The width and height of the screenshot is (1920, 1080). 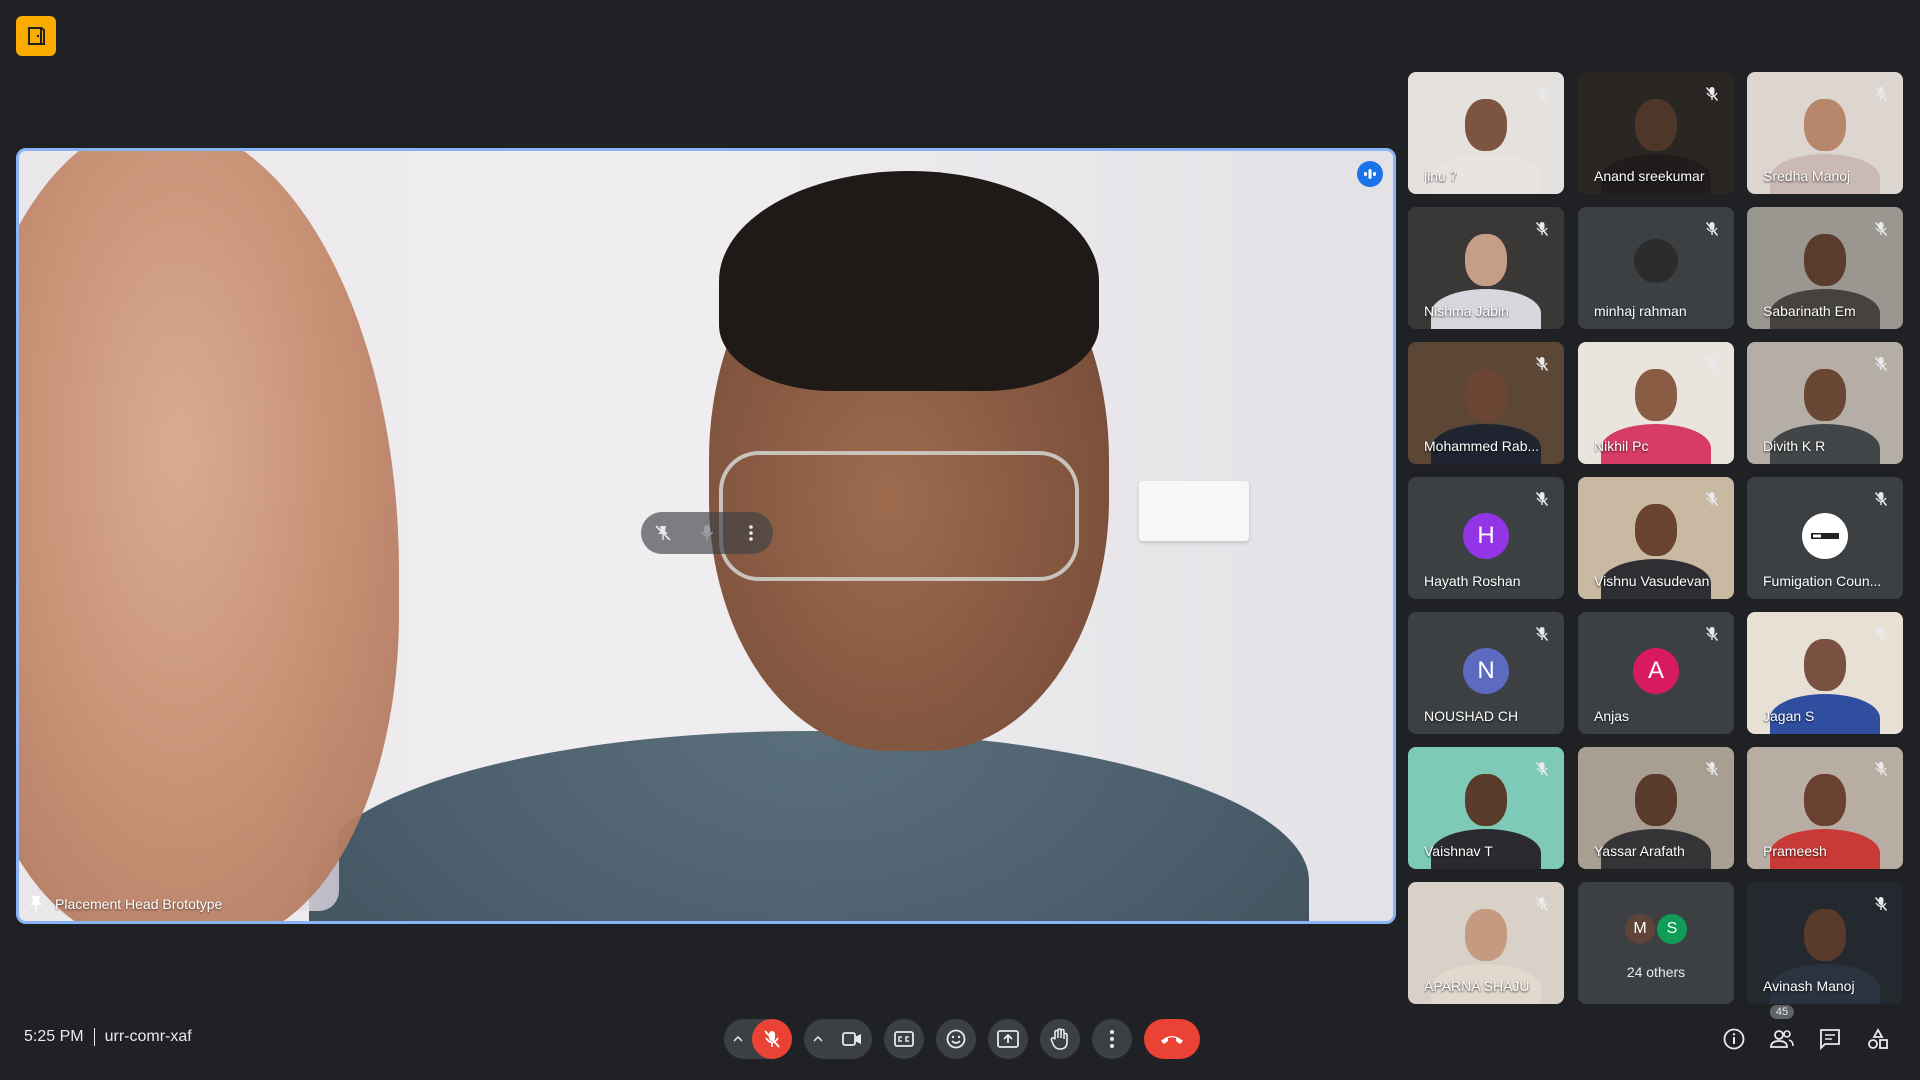 What do you see at coordinates (1830, 1039) in the screenshot?
I see `chat-button` at bounding box center [1830, 1039].